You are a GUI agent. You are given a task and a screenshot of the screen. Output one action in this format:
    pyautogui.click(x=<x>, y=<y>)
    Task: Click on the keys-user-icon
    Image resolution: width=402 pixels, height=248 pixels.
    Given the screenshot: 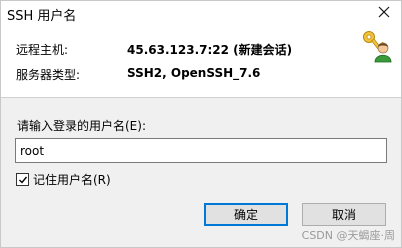 What is the action you would take?
    pyautogui.click(x=377, y=47)
    